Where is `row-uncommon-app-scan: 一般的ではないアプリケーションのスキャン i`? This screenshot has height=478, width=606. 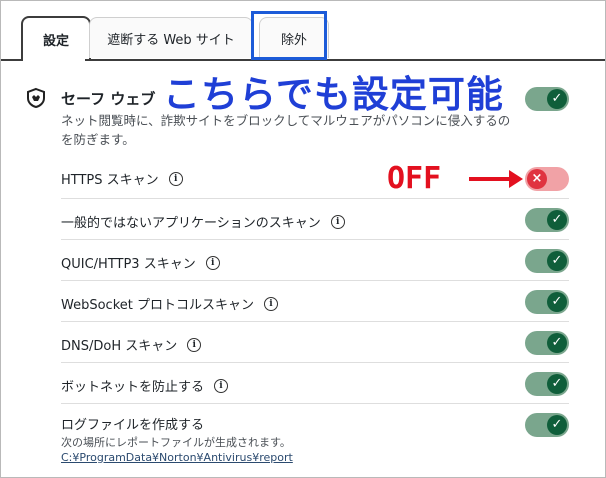
row-uncommon-app-scan: 一般的ではないアプリケーションのスキャン i is located at coordinates (315, 219).